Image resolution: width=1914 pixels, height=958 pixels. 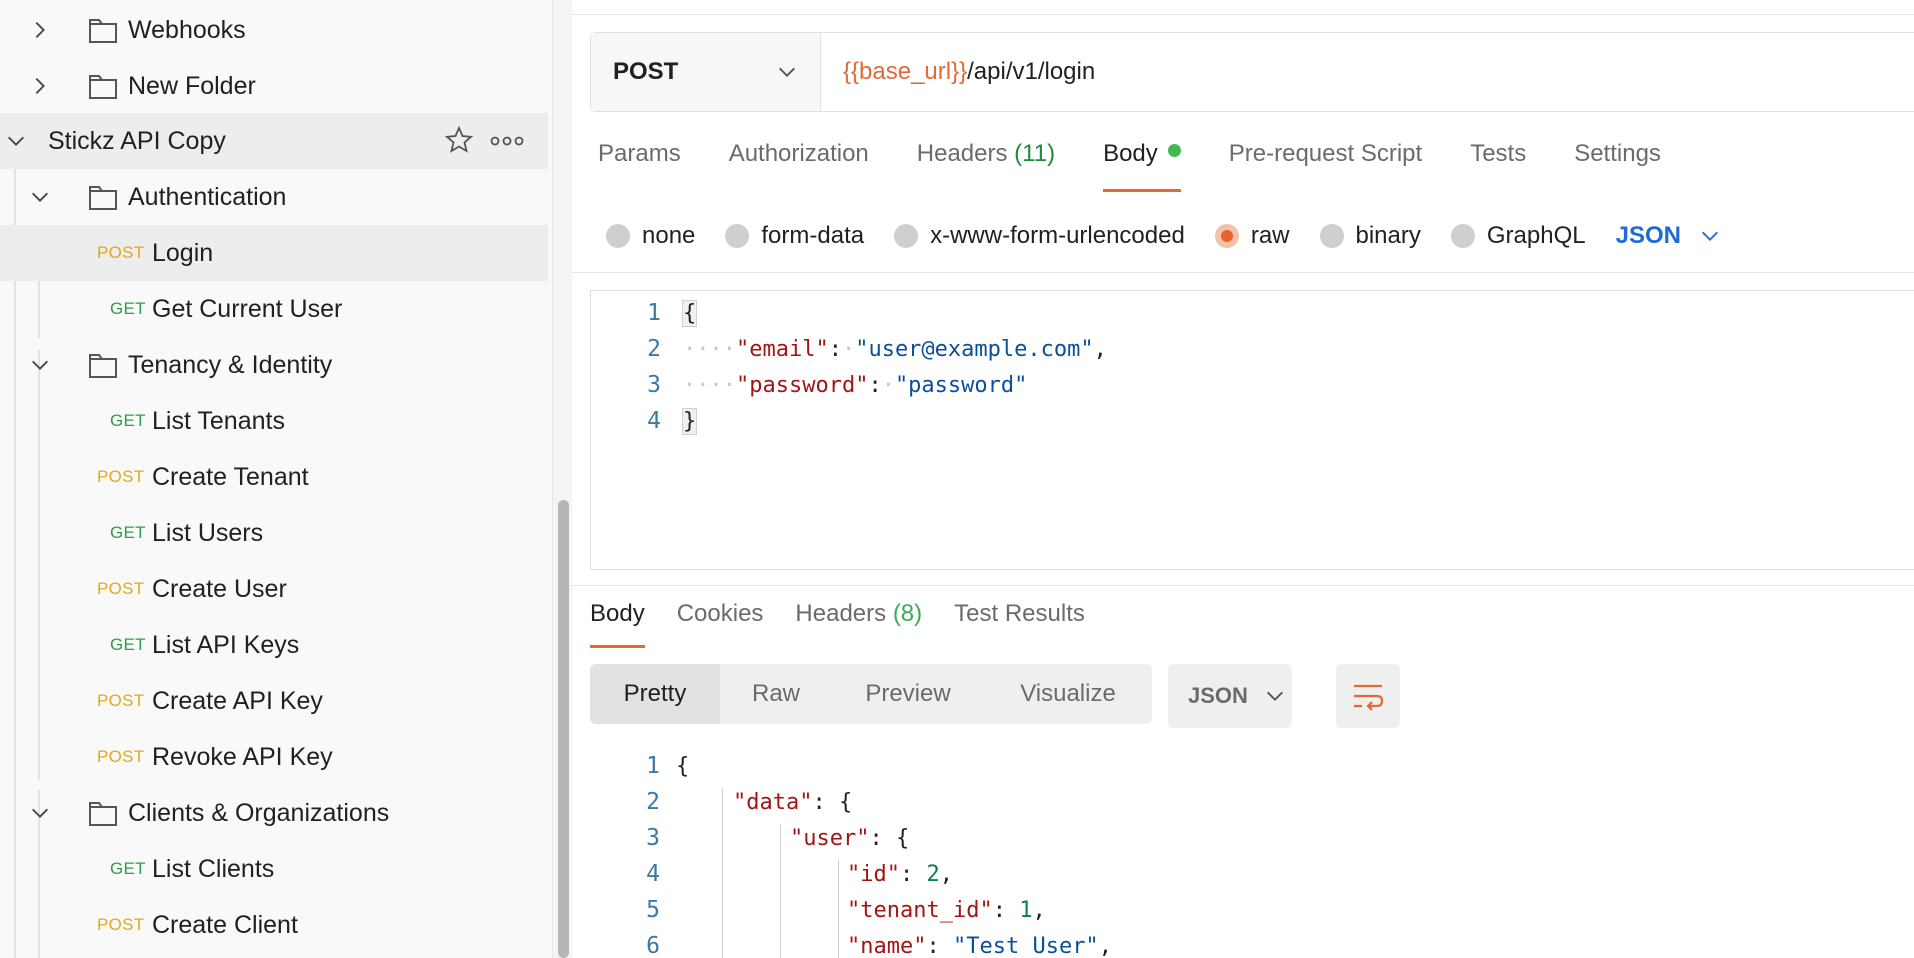 What do you see at coordinates (1142, 166) in the screenshot?
I see `tab-body: Body` at bounding box center [1142, 166].